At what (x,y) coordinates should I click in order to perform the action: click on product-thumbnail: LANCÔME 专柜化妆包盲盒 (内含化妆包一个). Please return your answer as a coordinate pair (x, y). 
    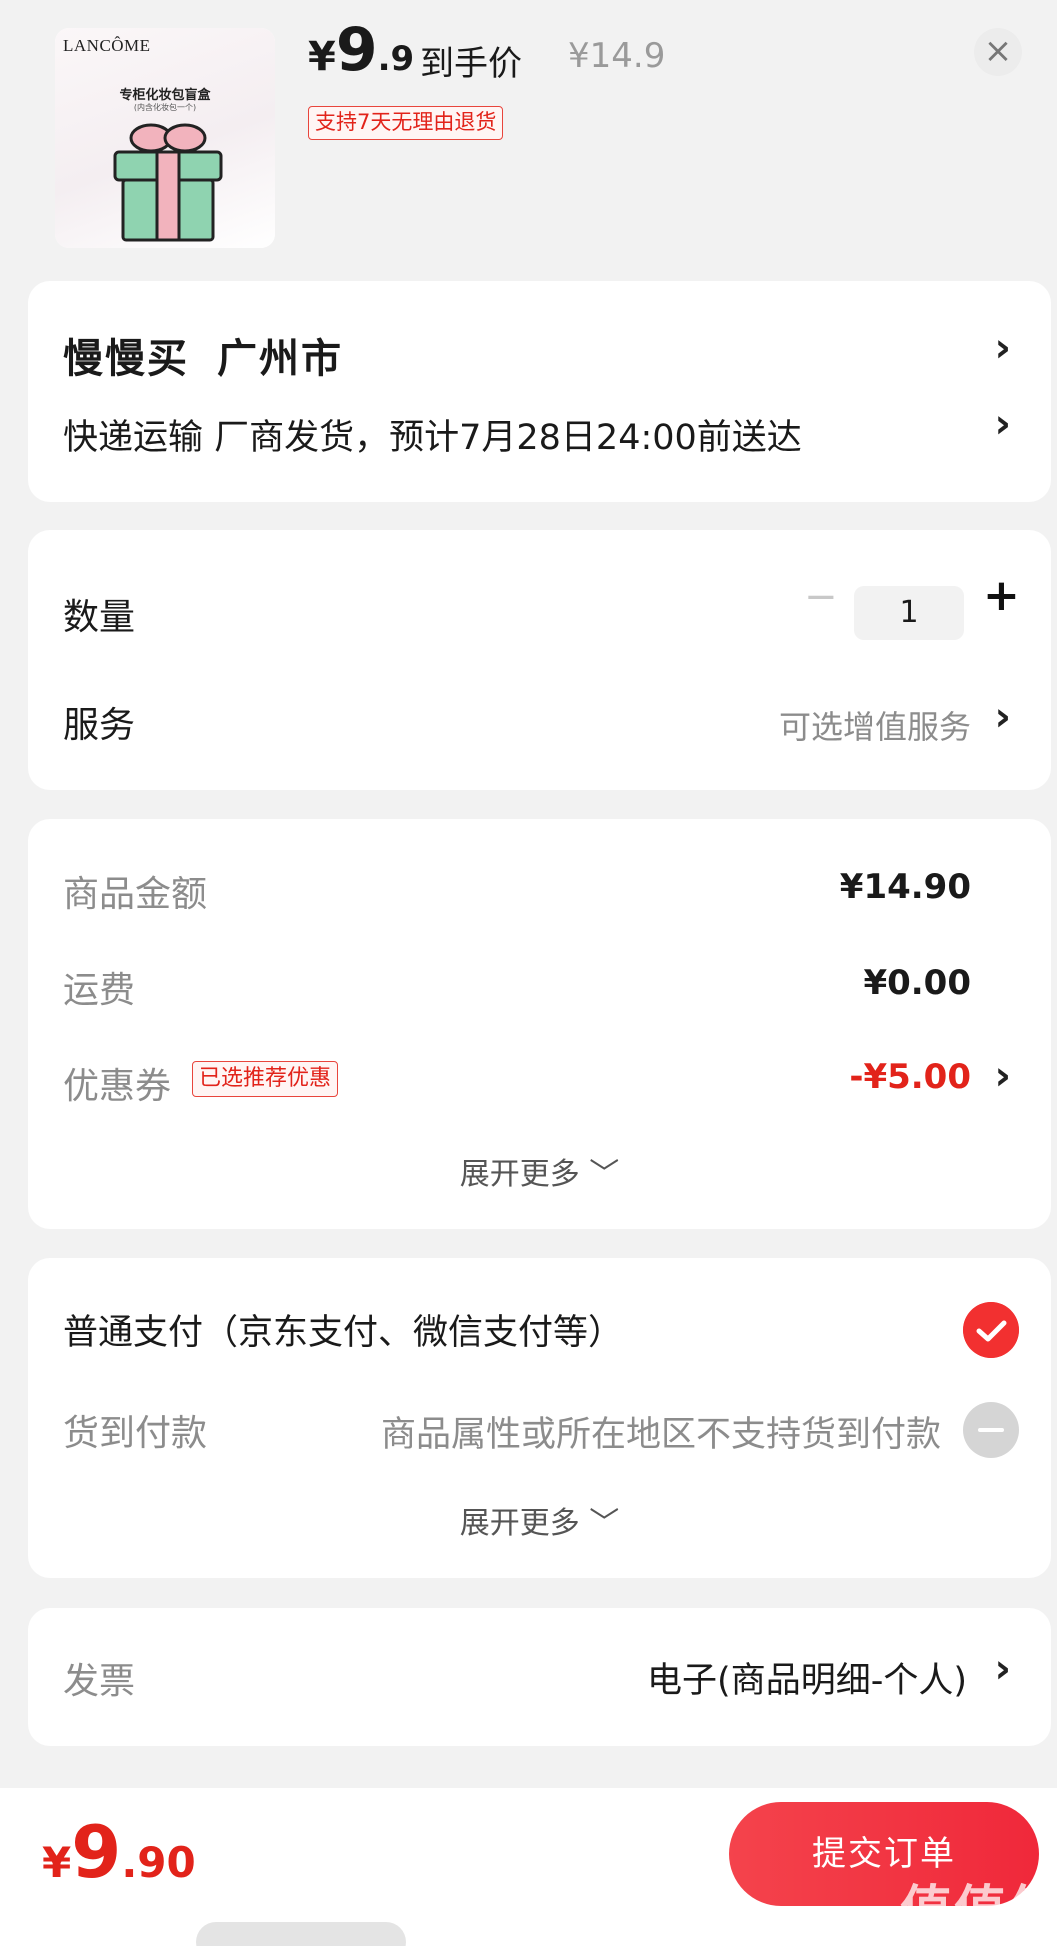
    Looking at the image, I should click on (165, 138).